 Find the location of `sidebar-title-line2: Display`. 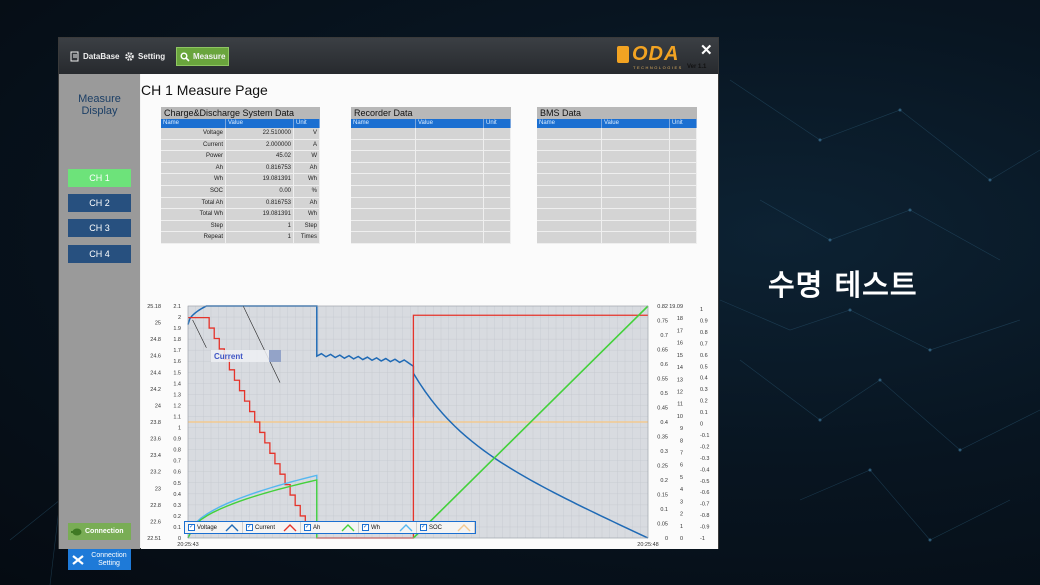

sidebar-title-line2: Display is located at coordinates (99, 111).